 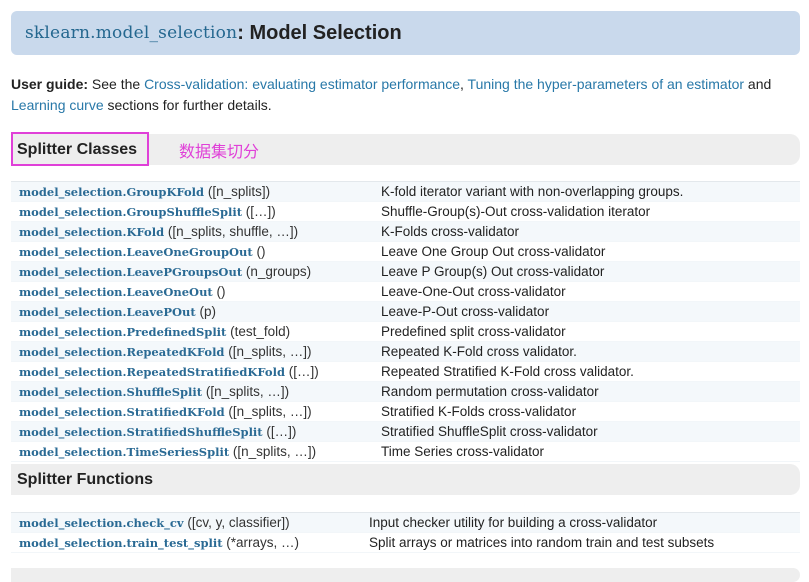 I want to click on api-description: Leave P Group(s) Out cross-validator, so click(x=590, y=271).